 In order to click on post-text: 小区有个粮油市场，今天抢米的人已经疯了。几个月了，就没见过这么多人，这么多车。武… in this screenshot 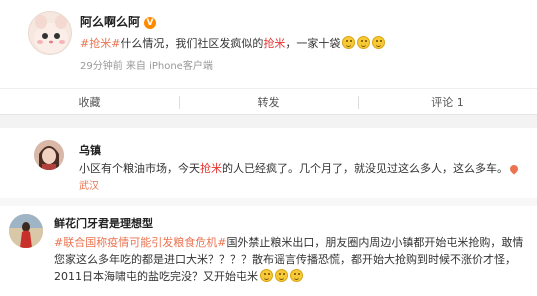, I will do `click(304, 178)`.